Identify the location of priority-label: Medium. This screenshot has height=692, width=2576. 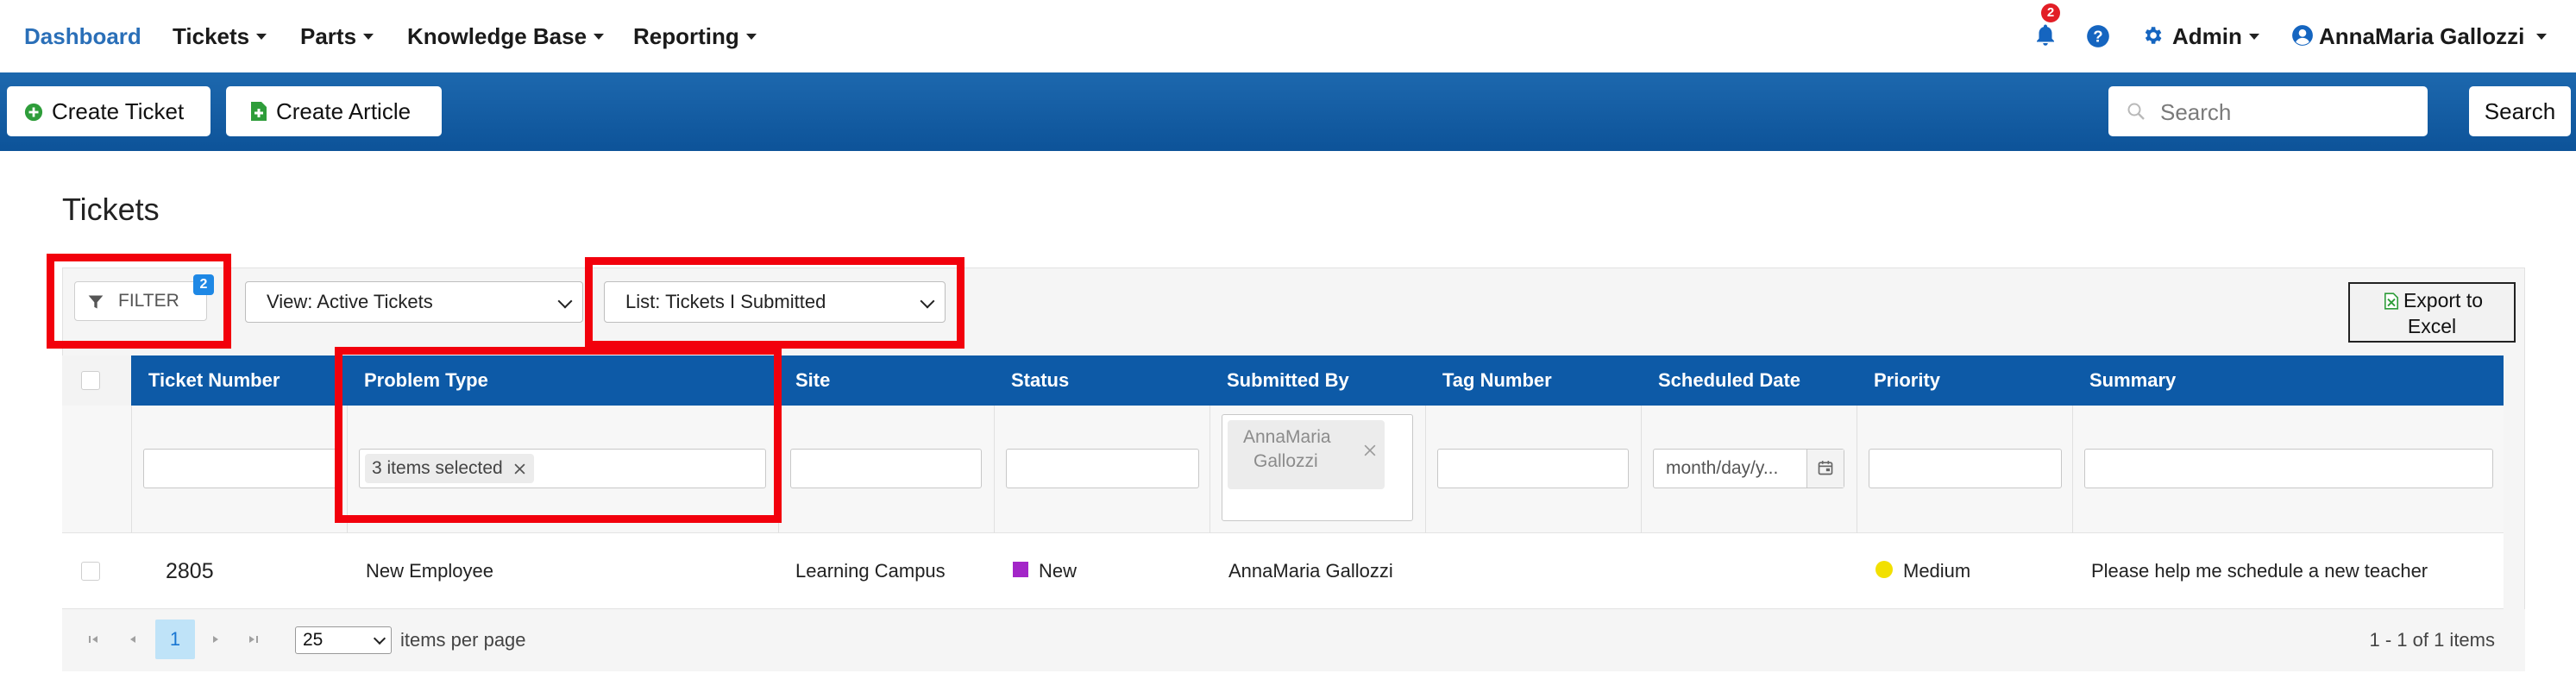
(1937, 571).